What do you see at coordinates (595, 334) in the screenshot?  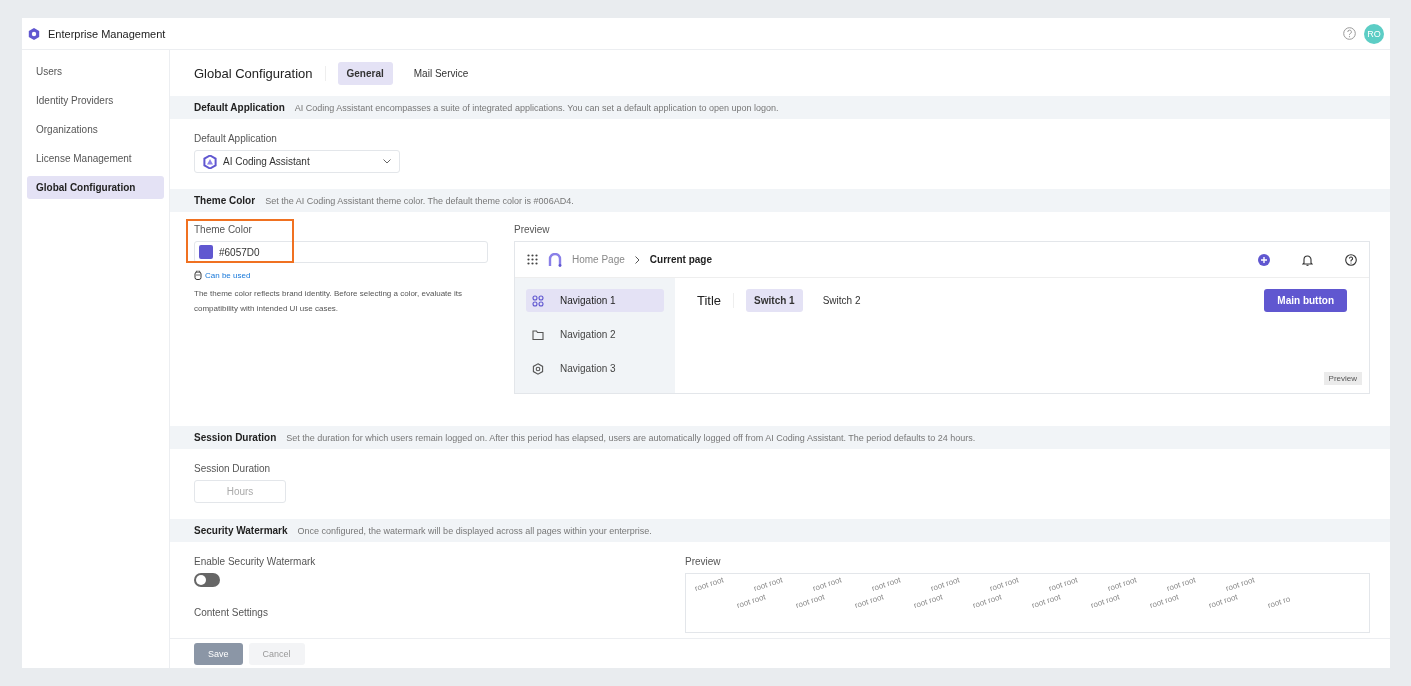 I see `nav-item: Navigation 2` at bounding box center [595, 334].